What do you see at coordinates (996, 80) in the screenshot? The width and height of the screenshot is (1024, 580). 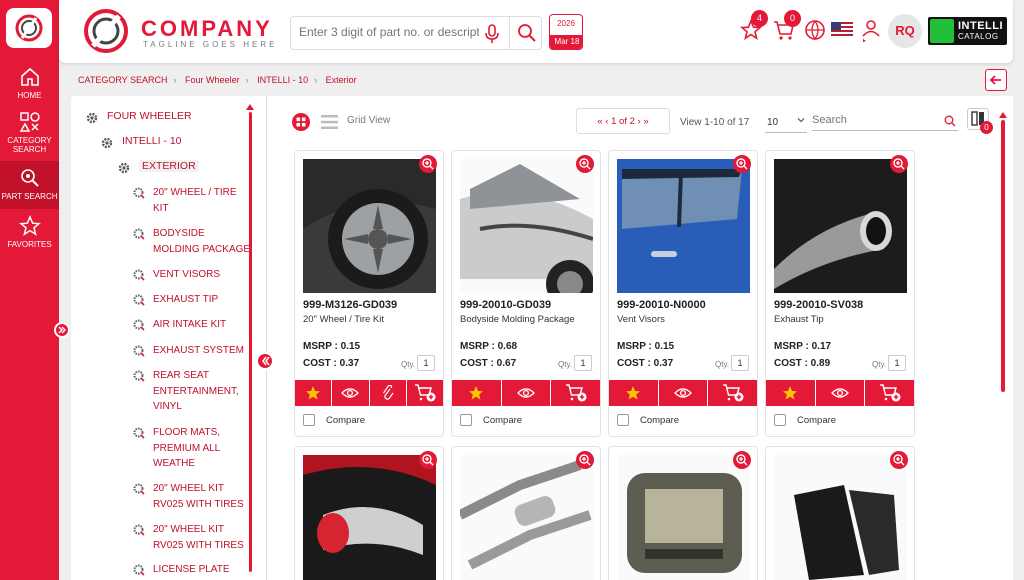 I see `back-button` at bounding box center [996, 80].